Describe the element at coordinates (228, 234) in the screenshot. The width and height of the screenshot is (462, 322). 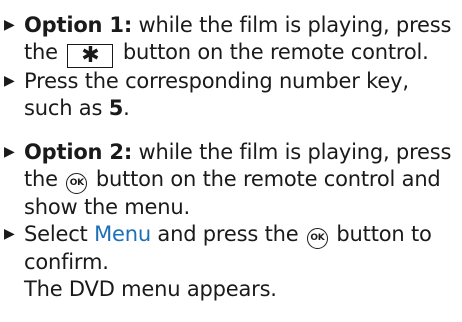
I see `instruction-4-text-mid: and press the` at that location.